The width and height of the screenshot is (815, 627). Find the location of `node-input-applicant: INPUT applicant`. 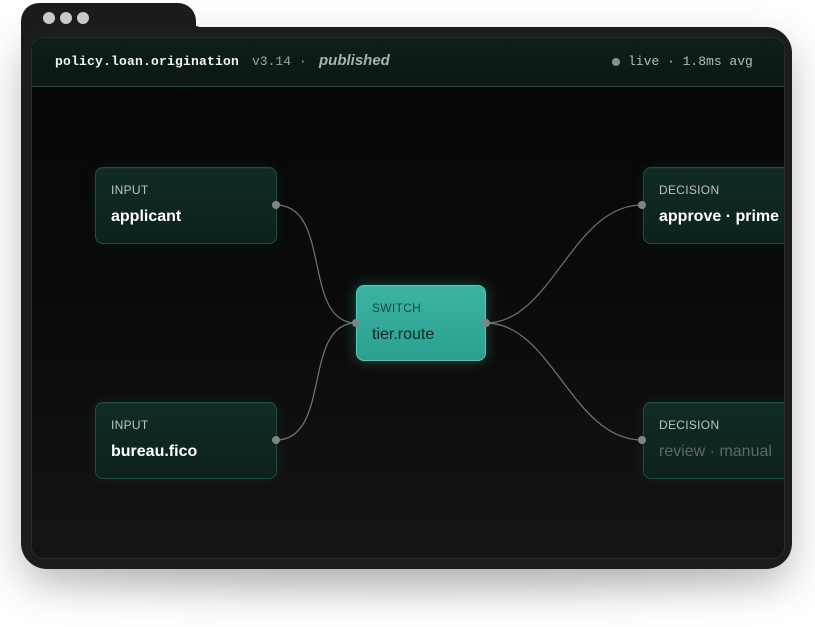

node-input-applicant: INPUT applicant is located at coordinates (186, 205).